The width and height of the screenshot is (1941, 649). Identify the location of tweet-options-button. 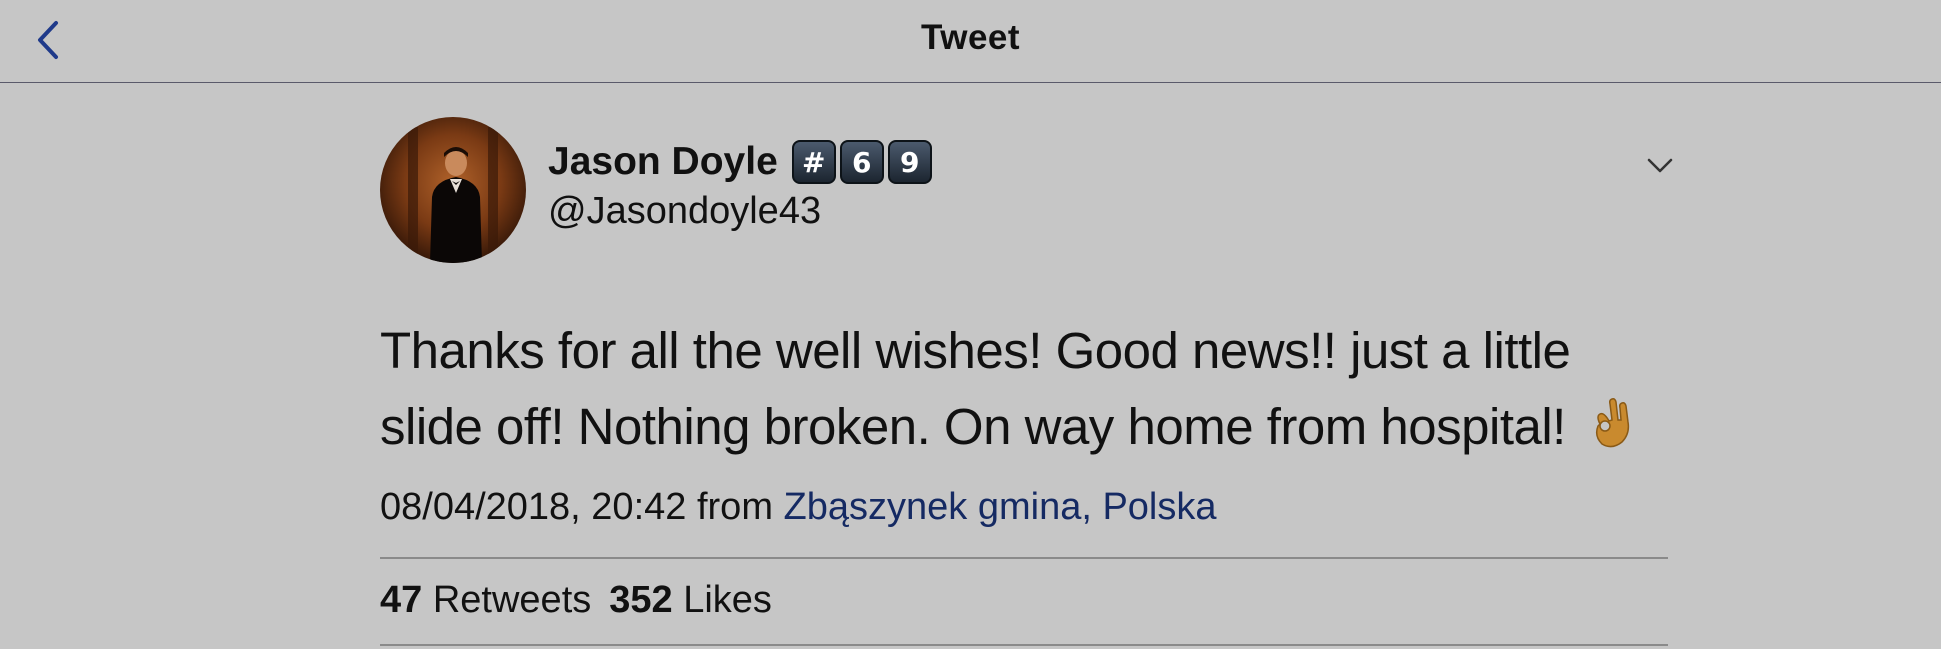
(1660, 166).